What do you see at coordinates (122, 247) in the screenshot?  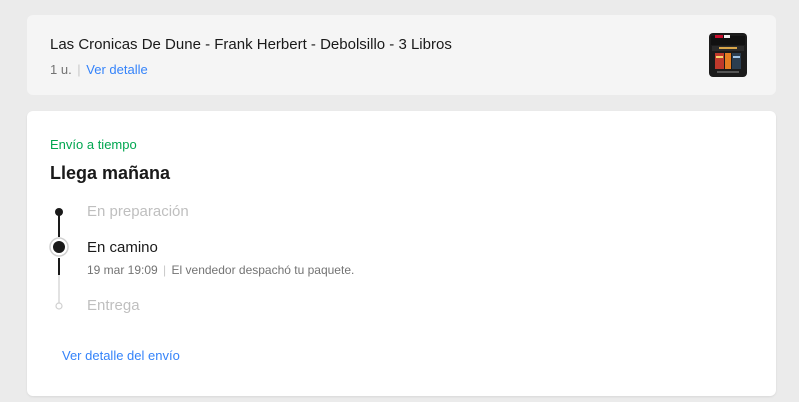 I see `step-label-in-transit: En camino` at bounding box center [122, 247].